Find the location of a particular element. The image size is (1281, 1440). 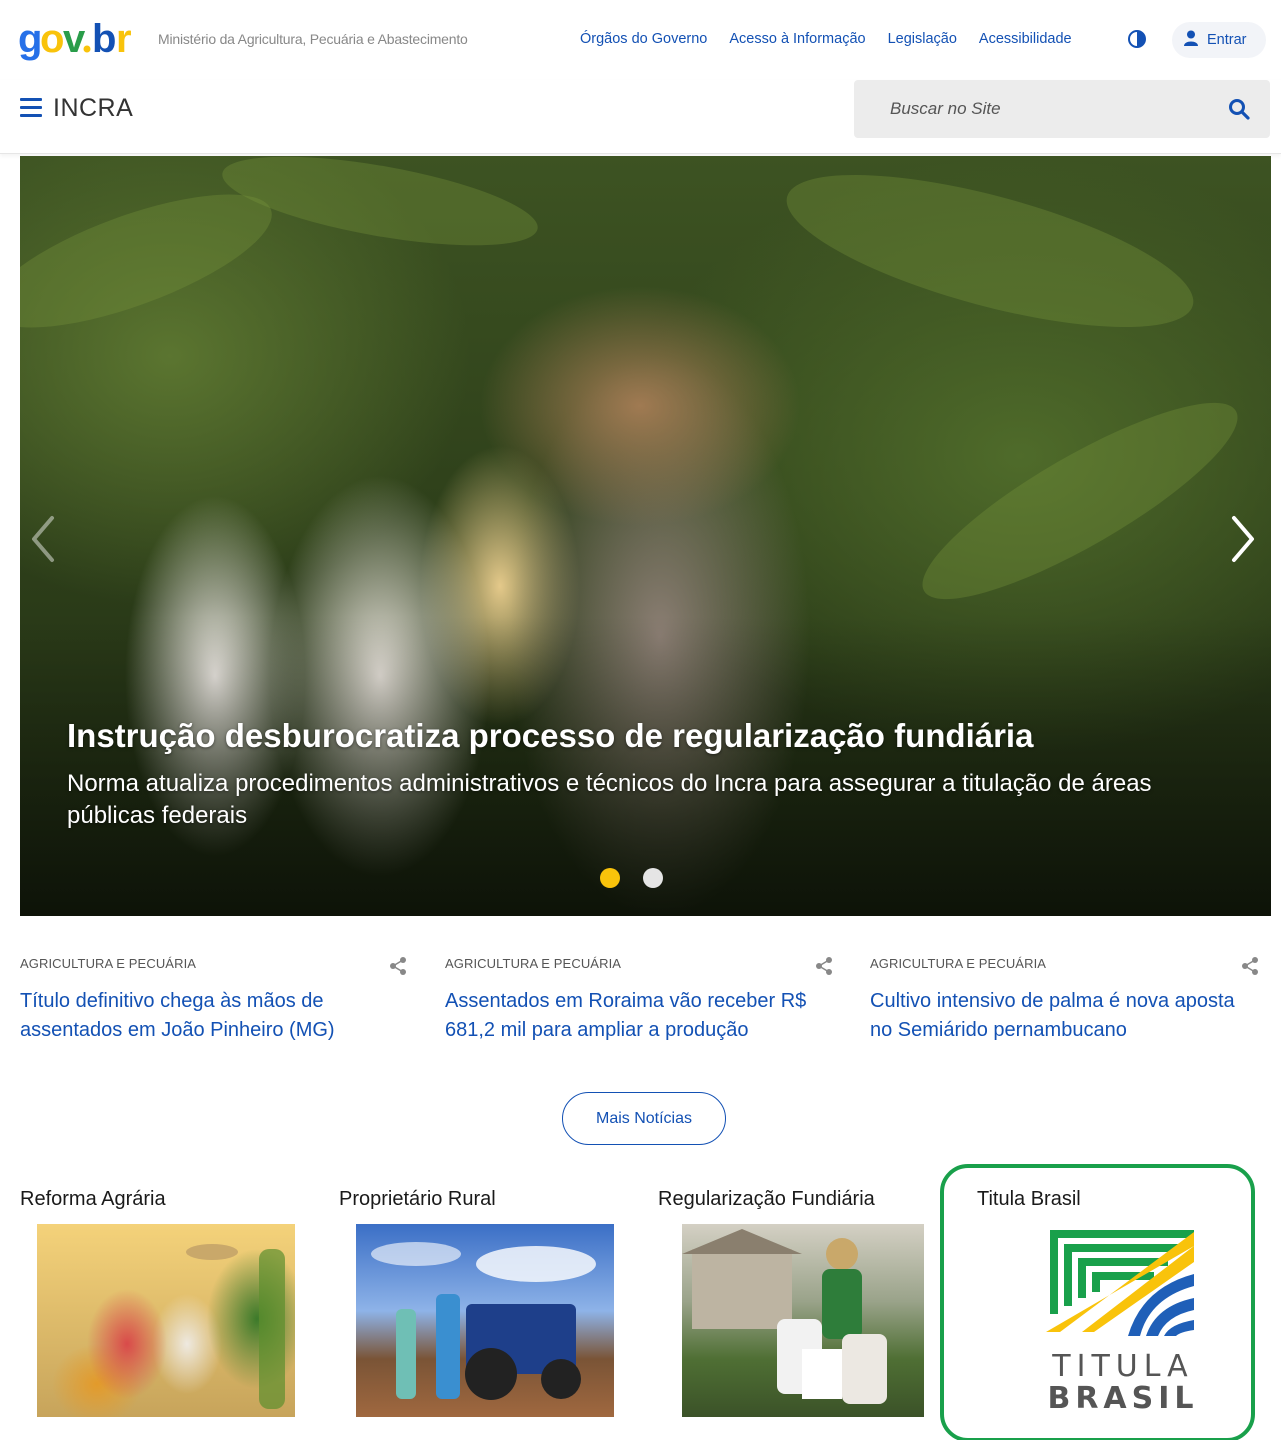

svg-text: v is located at coordinates (74, 39).